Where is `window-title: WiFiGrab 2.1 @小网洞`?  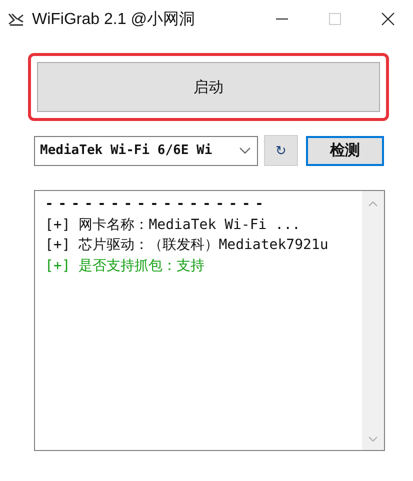 window-title: WiFiGrab 2.1 @小网洞 is located at coordinates (113, 20).